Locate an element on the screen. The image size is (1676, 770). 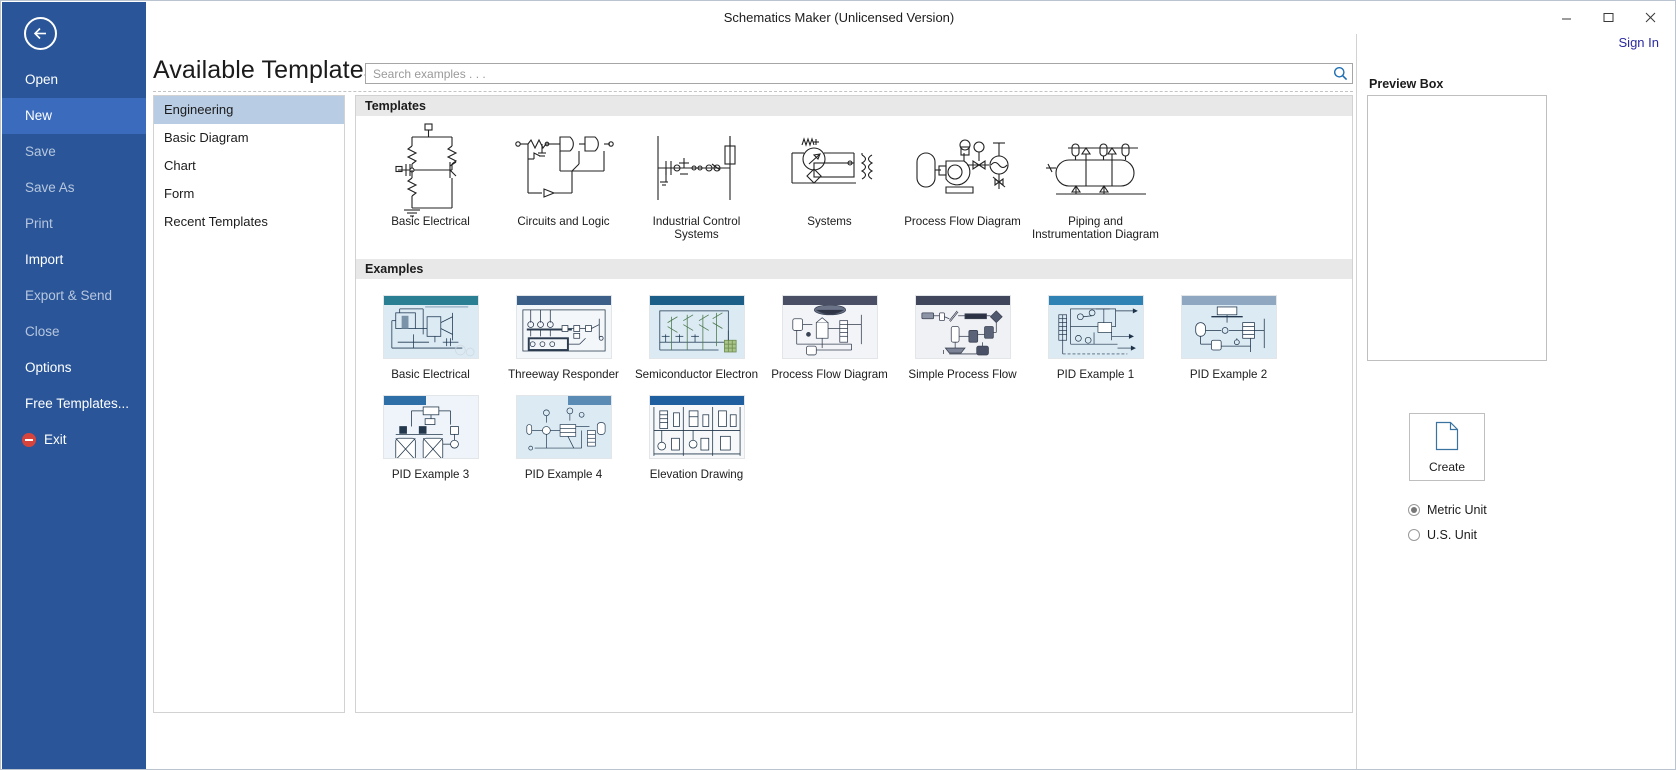
template-tile: Industrial Control Systems is located at coordinates (696, 185).